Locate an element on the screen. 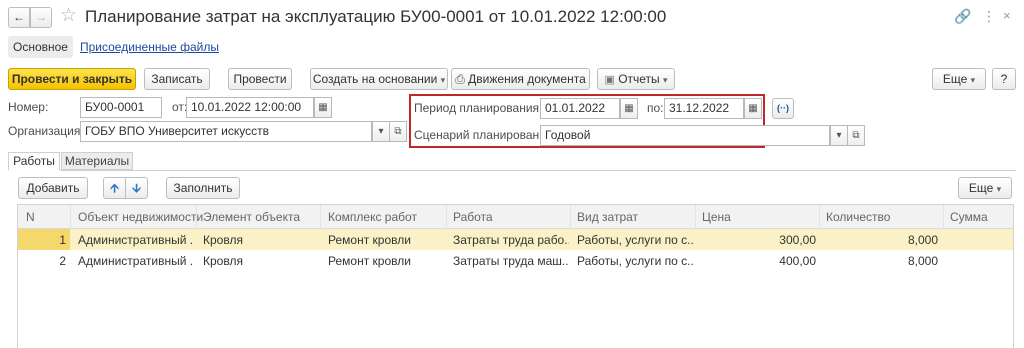 Image resolution: width=1024 pixels, height=348 pixels. arrow-left-icon: ← is located at coordinates (19, 17).